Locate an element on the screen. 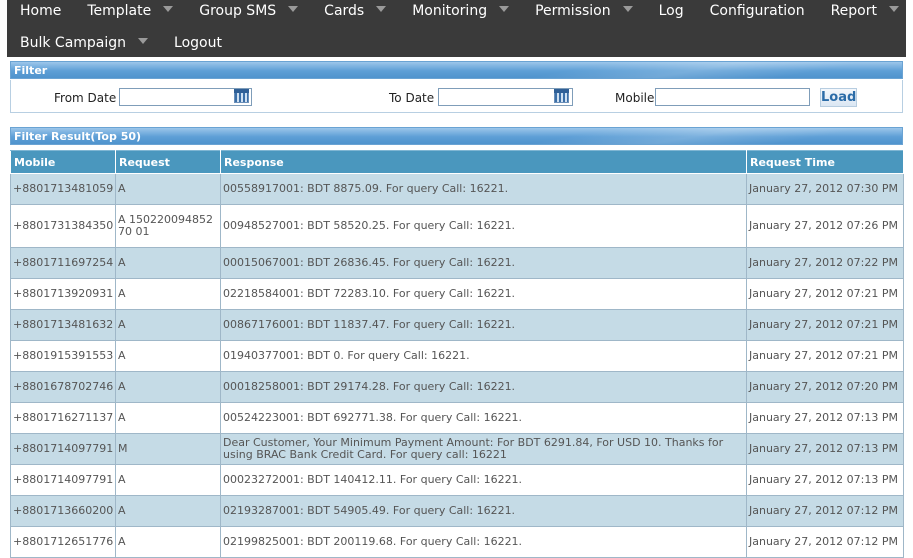 The image size is (913, 558). cell-mobile: +8801731384350 is located at coordinates (63, 226).